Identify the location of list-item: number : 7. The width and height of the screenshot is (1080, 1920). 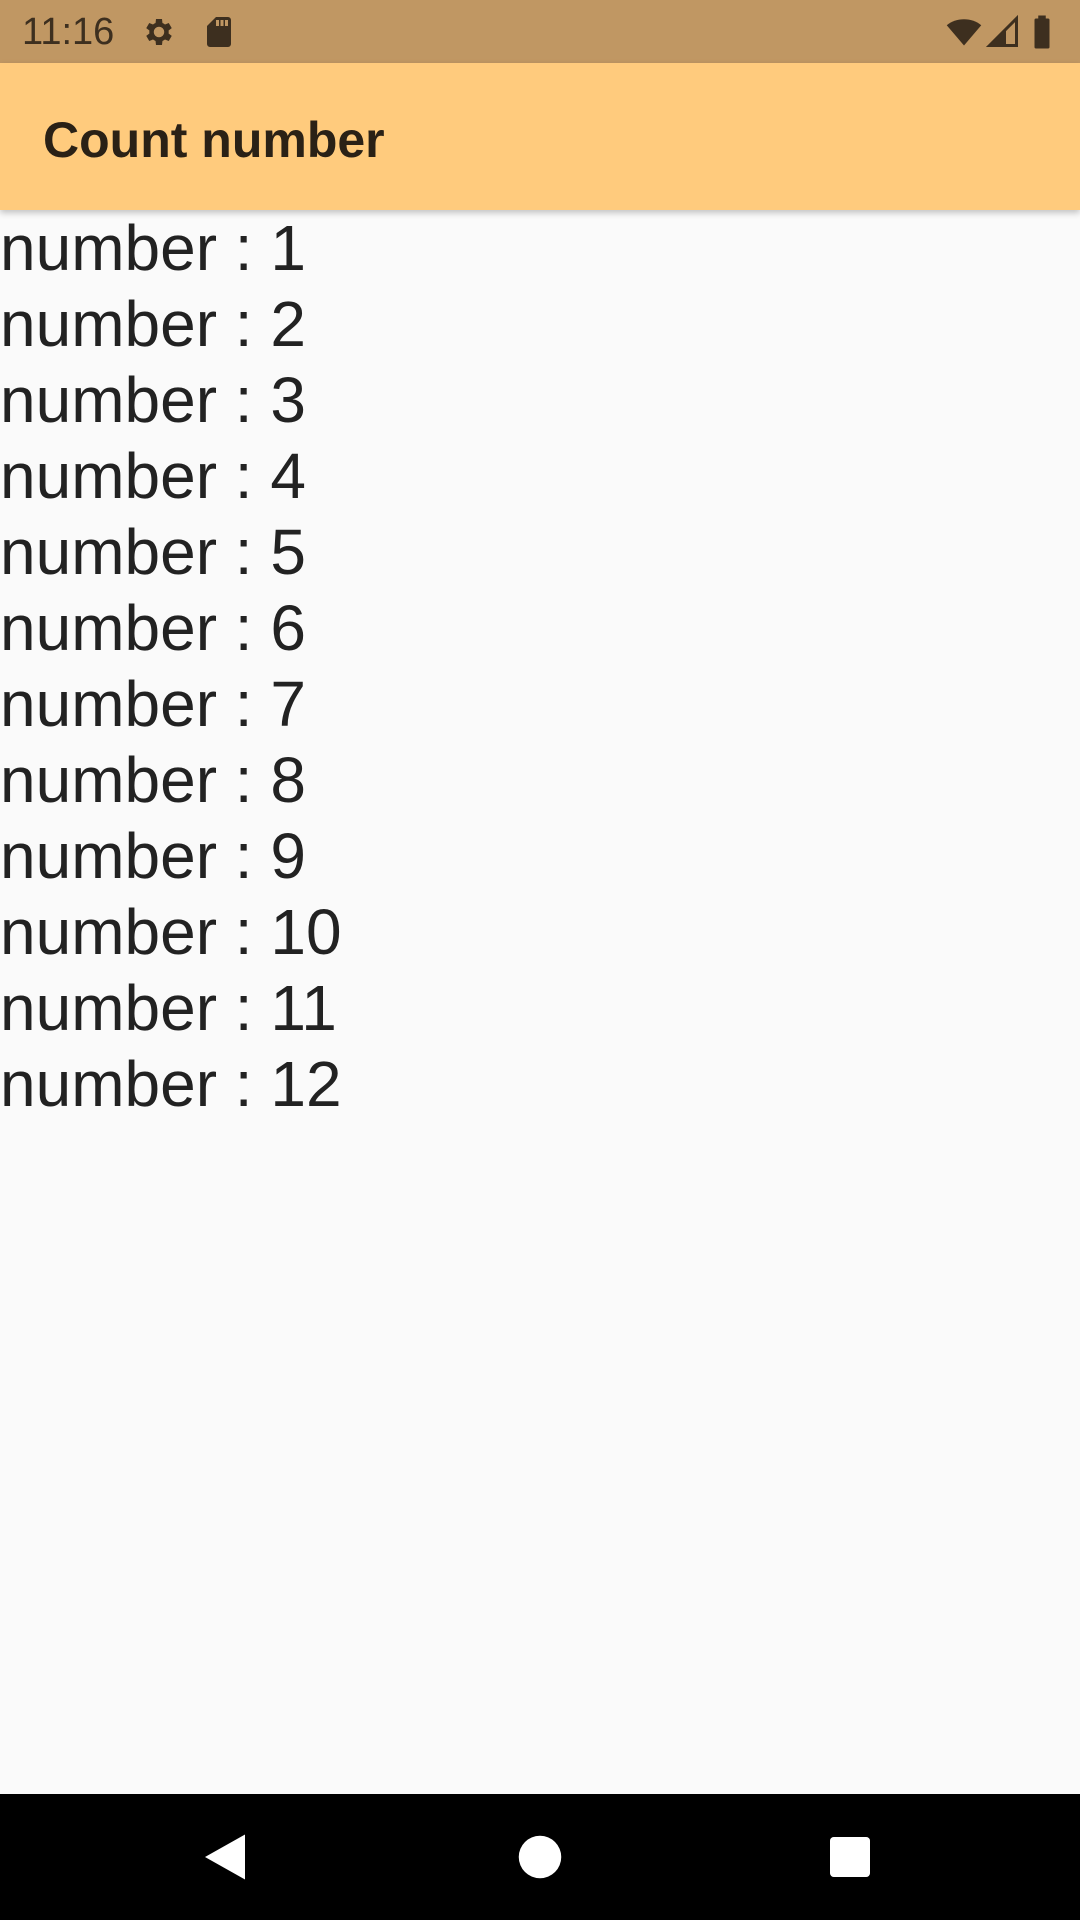
(153, 704).